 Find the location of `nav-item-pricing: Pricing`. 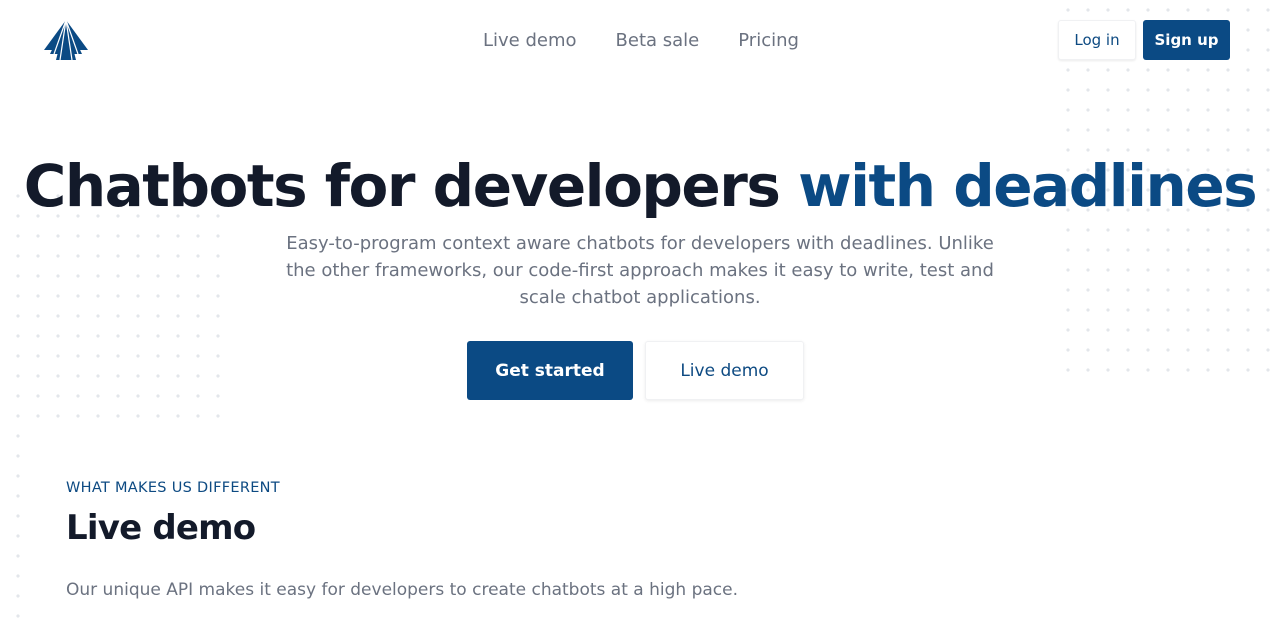

nav-item-pricing: Pricing is located at coordinates (768, 41).